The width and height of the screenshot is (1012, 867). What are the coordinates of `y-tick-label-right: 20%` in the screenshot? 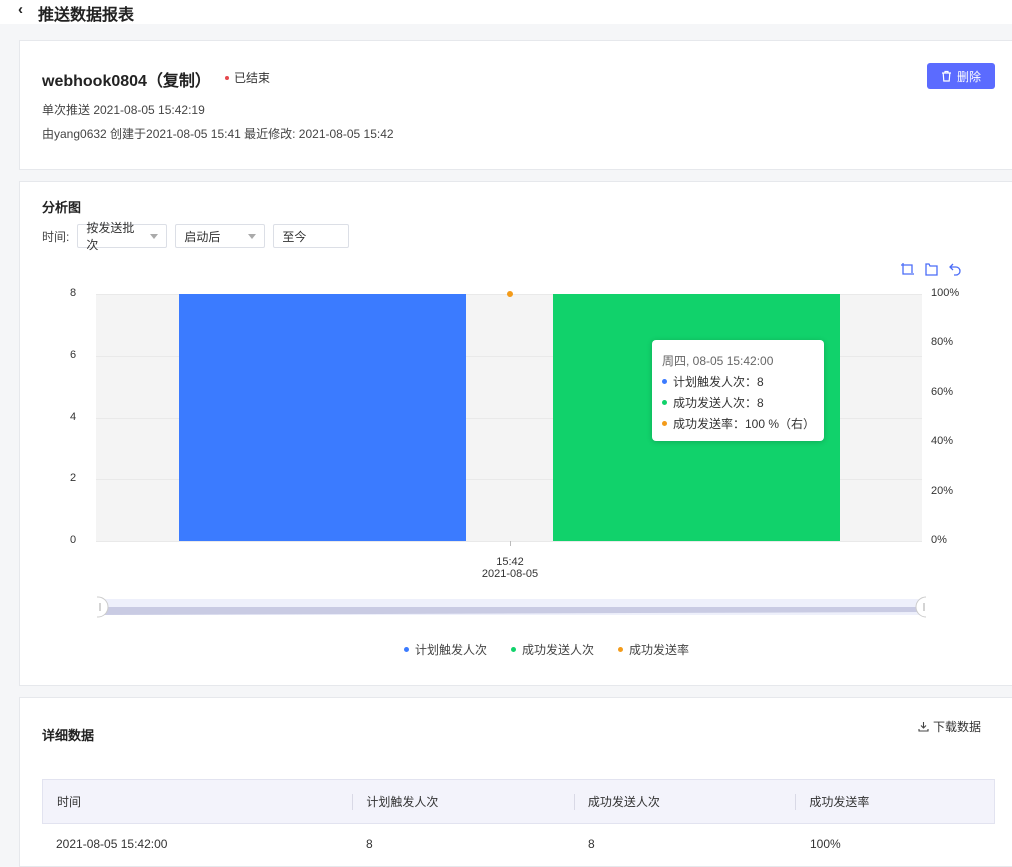 It's located at (942, 490).